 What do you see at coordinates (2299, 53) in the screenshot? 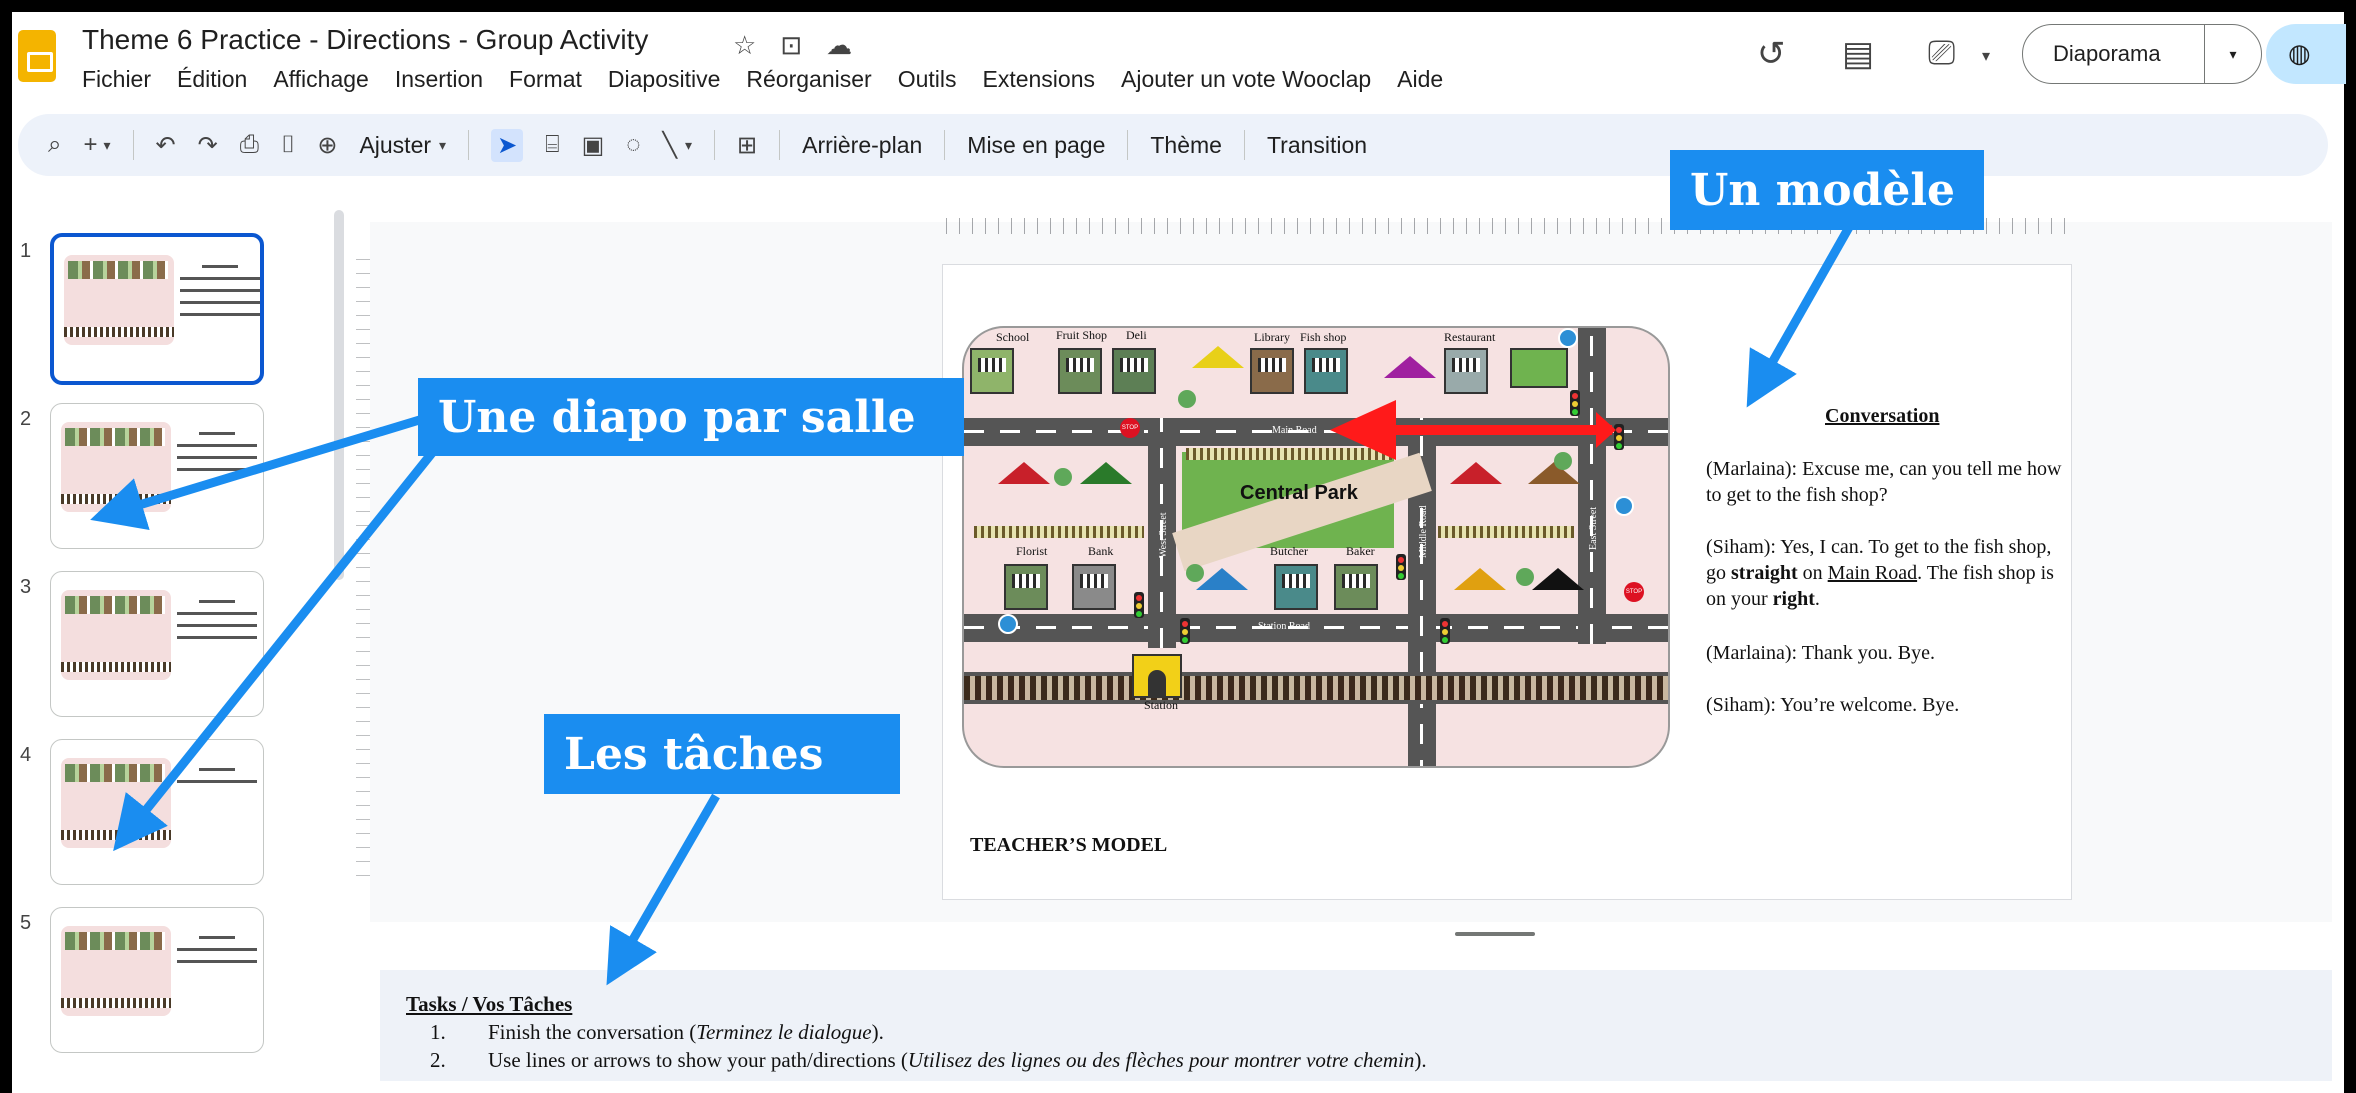
I see `globe-icon: ◍` at bounding box center [2299, 53].